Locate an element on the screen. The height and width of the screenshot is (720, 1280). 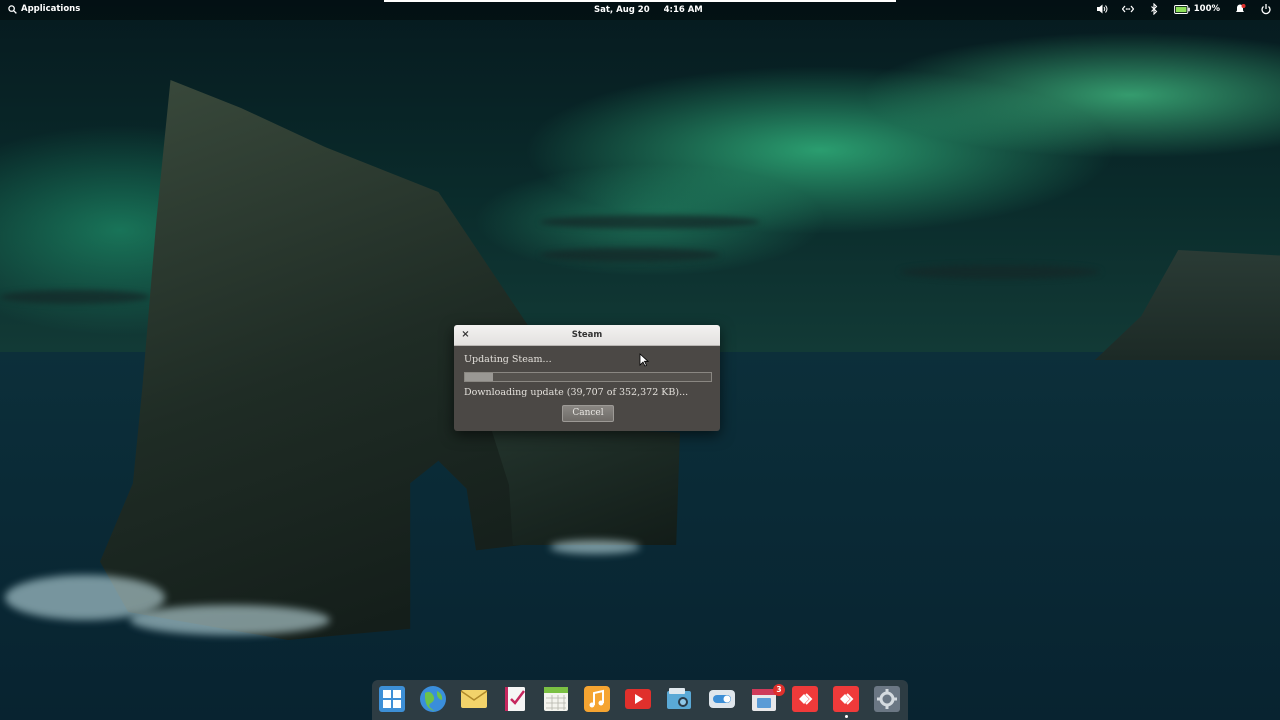
mail-icon is located at coordinates (474, 699).